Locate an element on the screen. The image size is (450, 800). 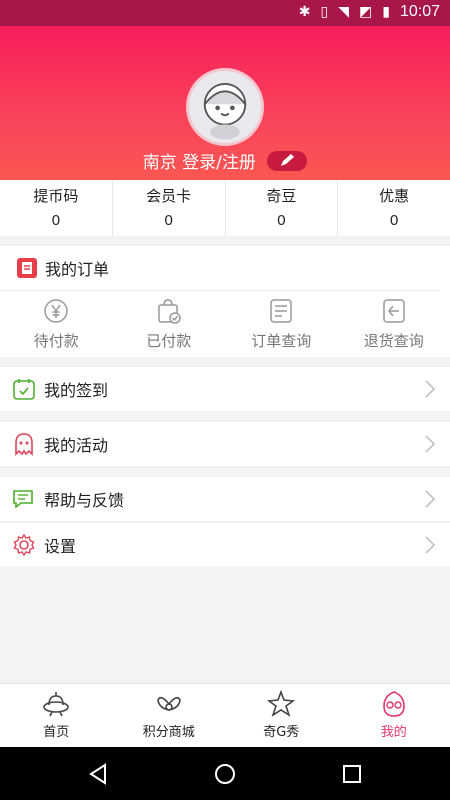
order-query-button: 订单查询 is located at coordinates (281, 323).